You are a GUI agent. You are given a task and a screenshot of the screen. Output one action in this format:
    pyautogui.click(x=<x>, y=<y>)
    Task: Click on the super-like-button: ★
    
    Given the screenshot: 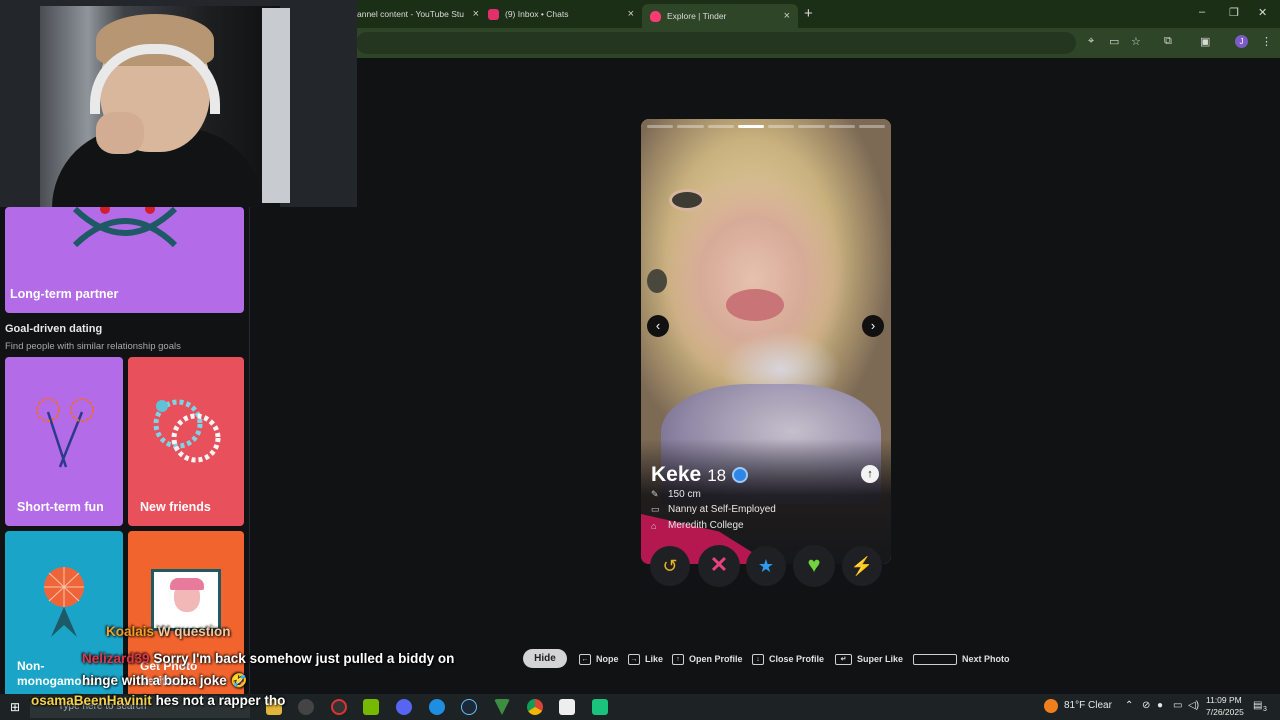 What is the action you would take?
    pyautogui.click(x=766, y=566)
    